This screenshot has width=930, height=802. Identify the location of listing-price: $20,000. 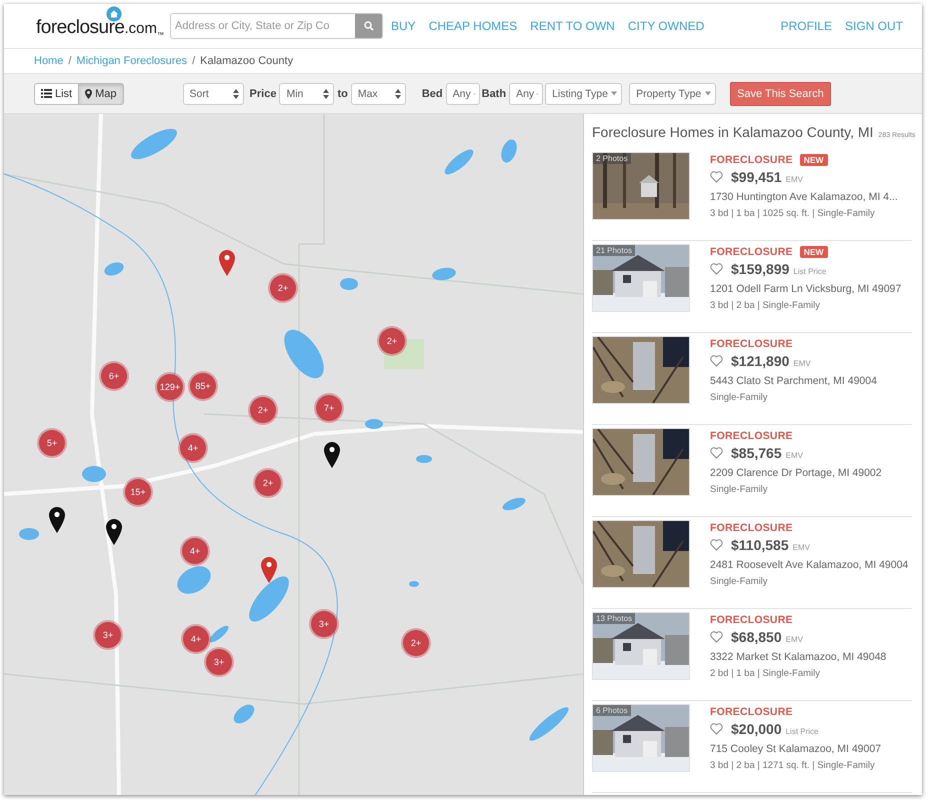
(756, 729).